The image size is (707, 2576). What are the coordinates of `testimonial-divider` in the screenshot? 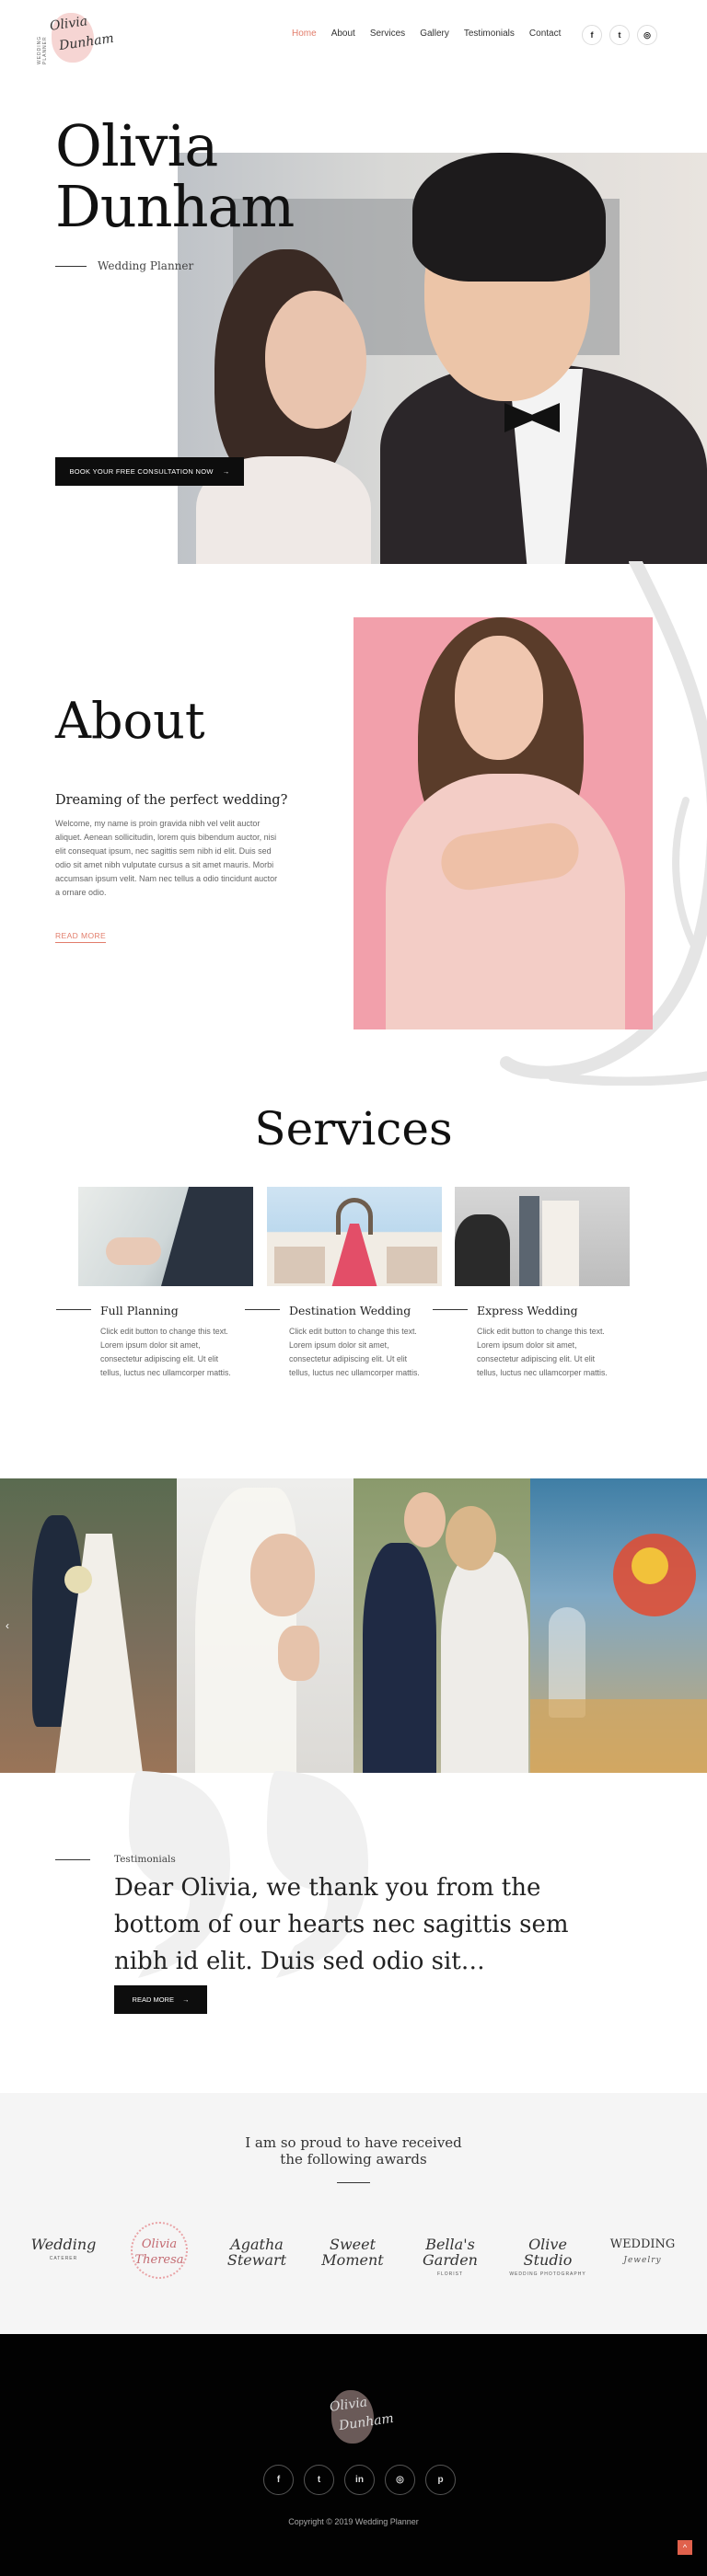 It's located at (72, 1859).